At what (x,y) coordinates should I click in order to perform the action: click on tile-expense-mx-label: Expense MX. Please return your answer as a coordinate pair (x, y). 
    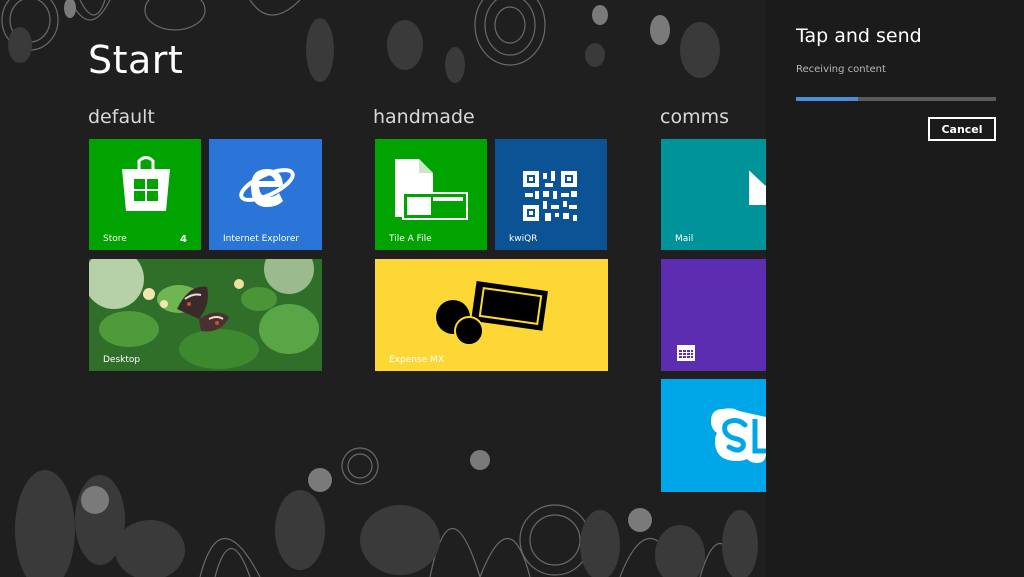
    Looking at the image, I should click on (416, 360).